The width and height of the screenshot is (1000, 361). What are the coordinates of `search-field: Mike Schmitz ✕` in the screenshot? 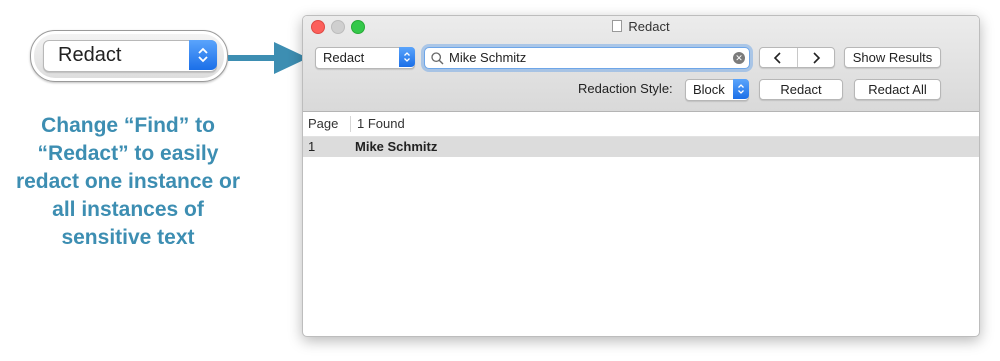 It's located at (587, 58).